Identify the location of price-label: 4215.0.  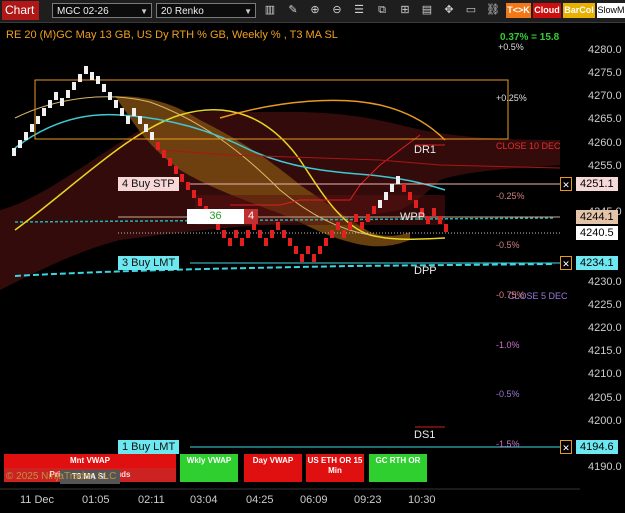
(605, 351).